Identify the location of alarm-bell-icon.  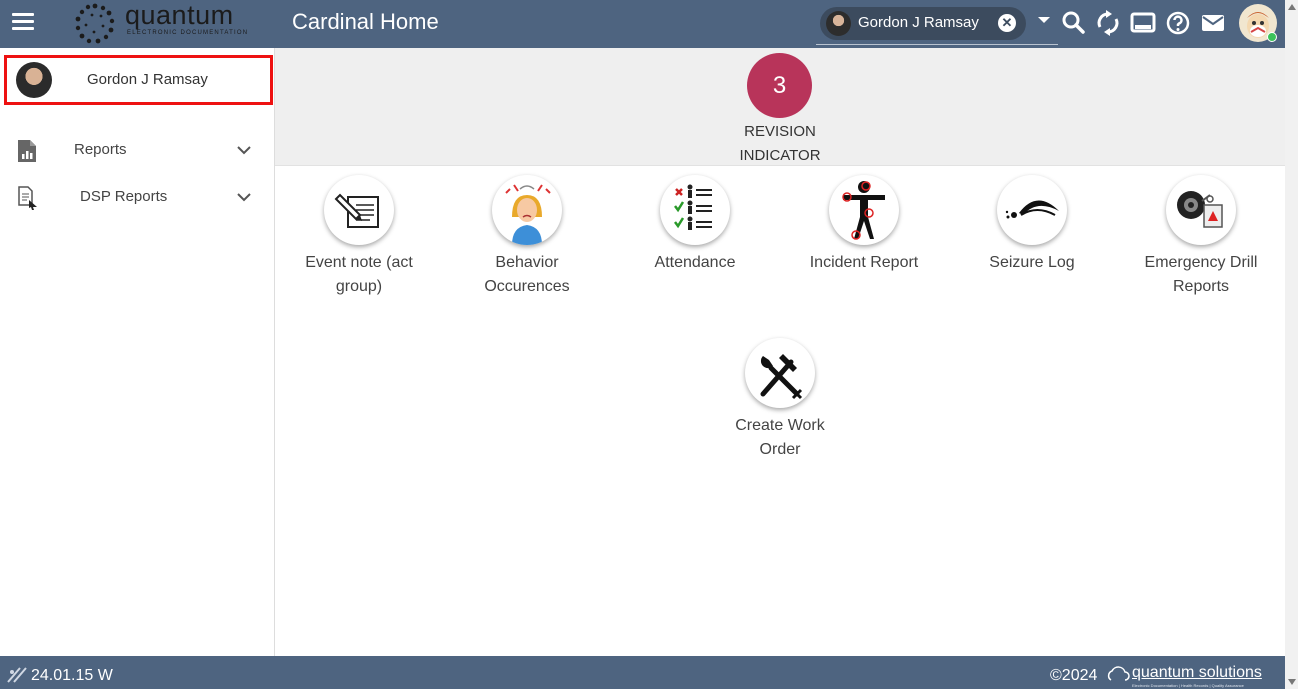
(1201, 210).